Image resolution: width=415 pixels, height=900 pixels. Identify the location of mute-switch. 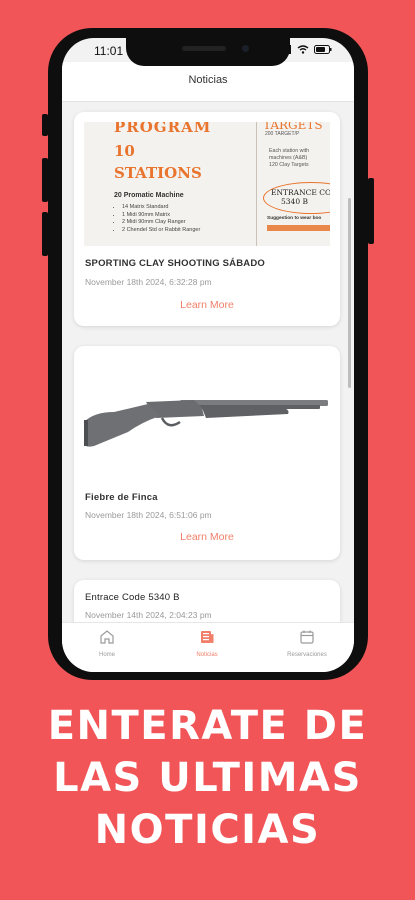
(45, 125).